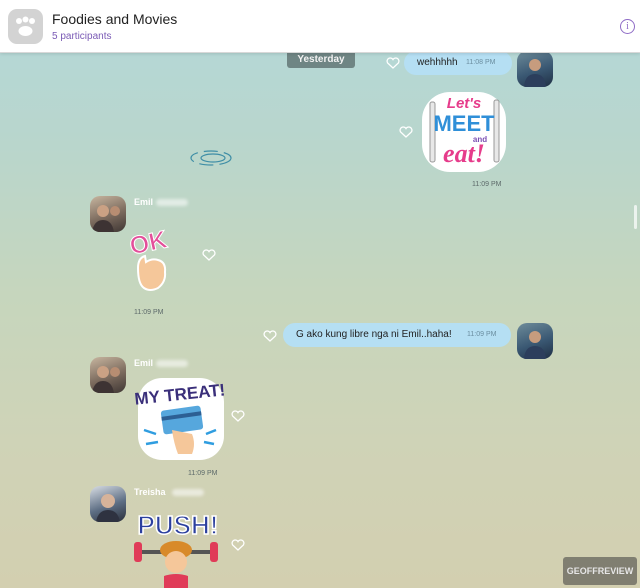  Describe the element at coordinates (464, 123) in the screenshot. I see `svg-text: MEET` at that location.